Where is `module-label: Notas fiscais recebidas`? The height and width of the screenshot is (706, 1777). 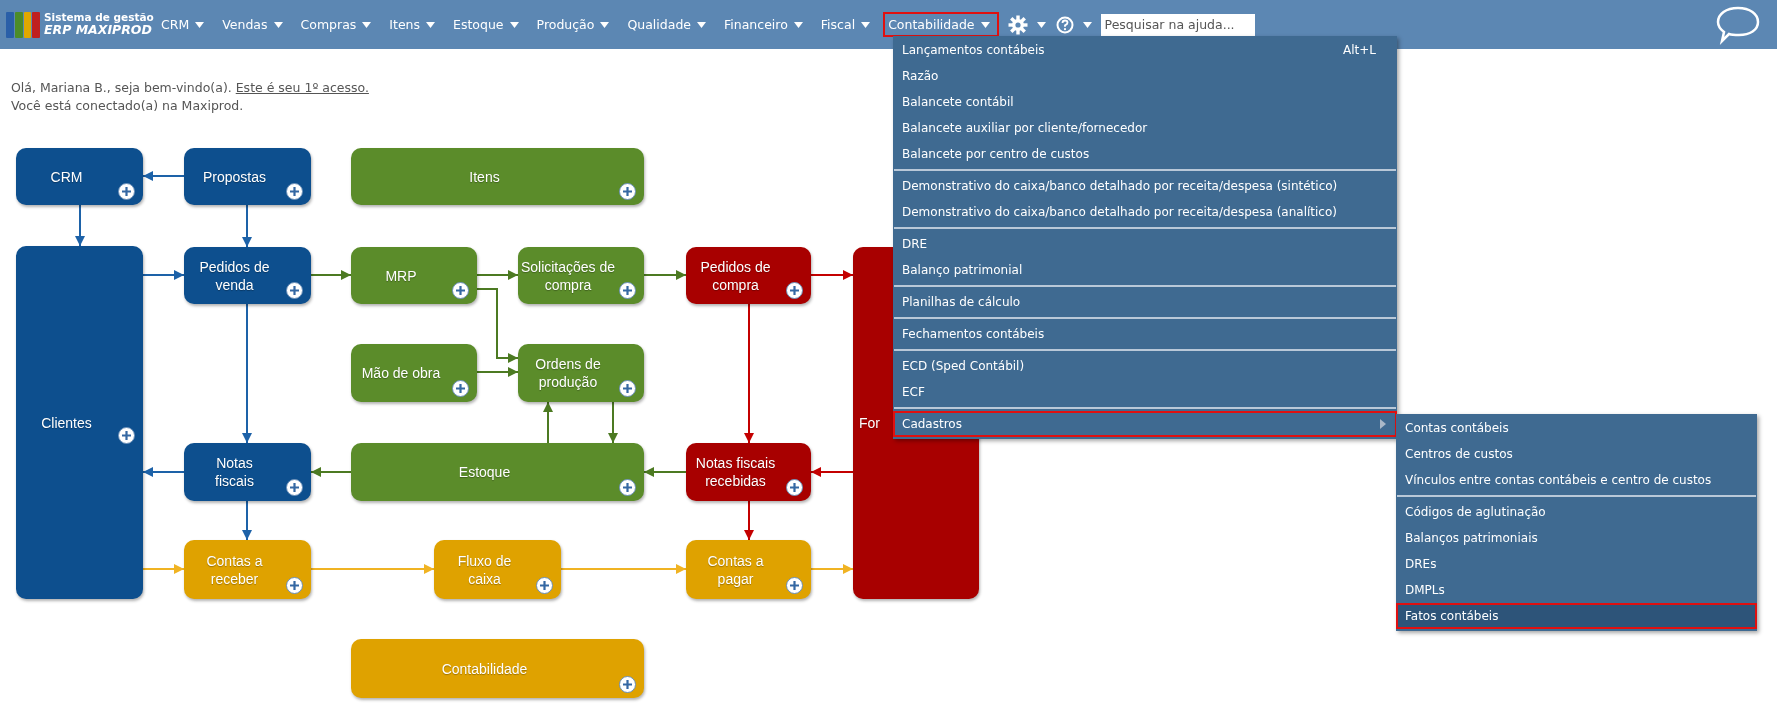 module-label: Notas fiscais recebidas is located at coordinates (735, 472).